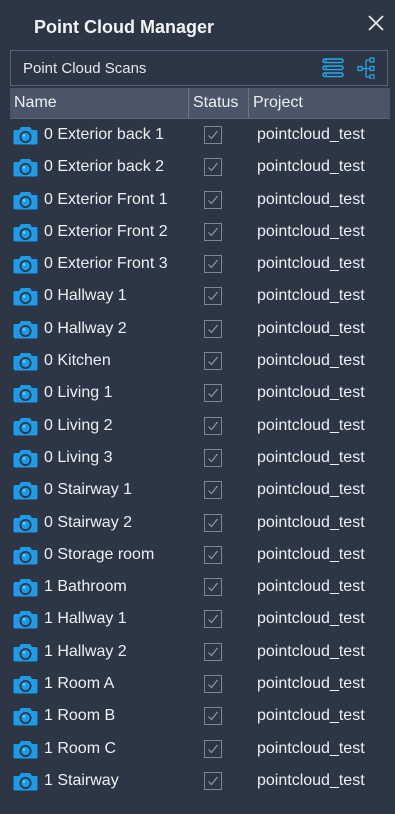 The height and width of the screenshot is (814, 395). I want to click on scan-name: 0 Stairway 2, so click(88, 522).